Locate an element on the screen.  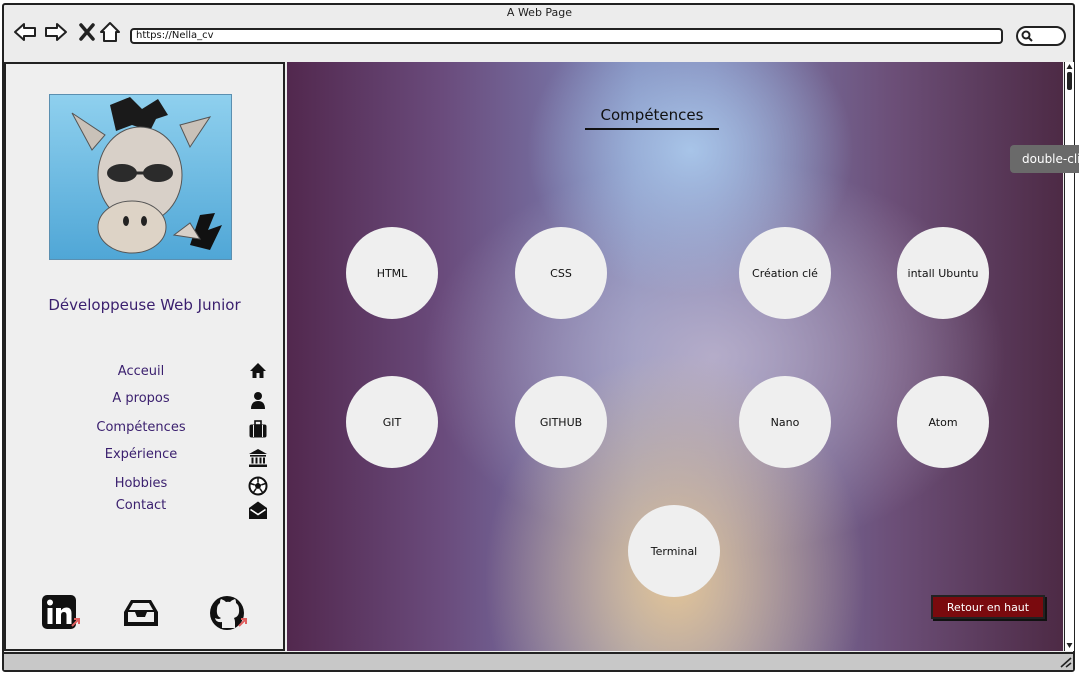
skill-circle: CSS is located at coordinates (561, 273).